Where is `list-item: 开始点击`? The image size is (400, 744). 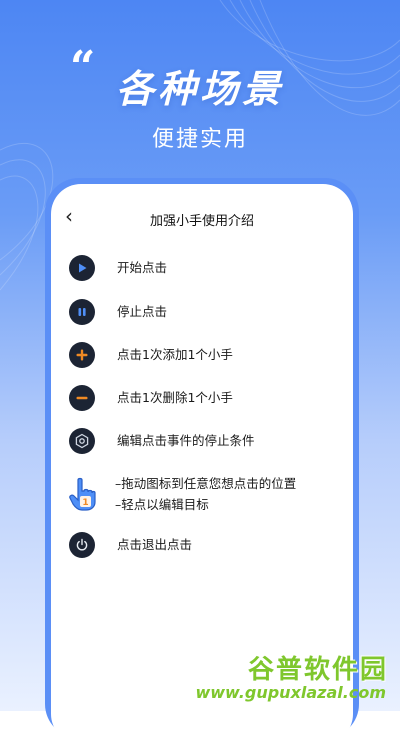 list-item: 开始点击 is located at coordinates (206, 268).